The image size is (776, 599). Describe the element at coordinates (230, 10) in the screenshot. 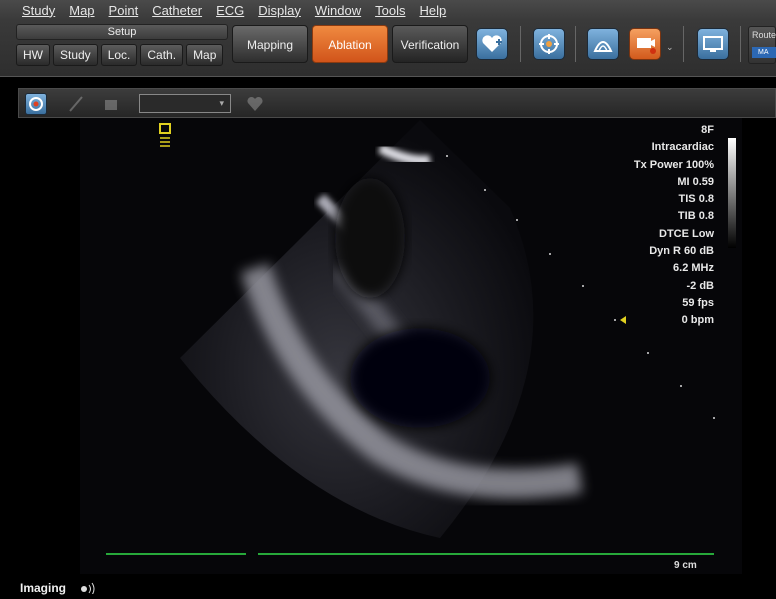

I see `menu-ecg: ECG` at that location.